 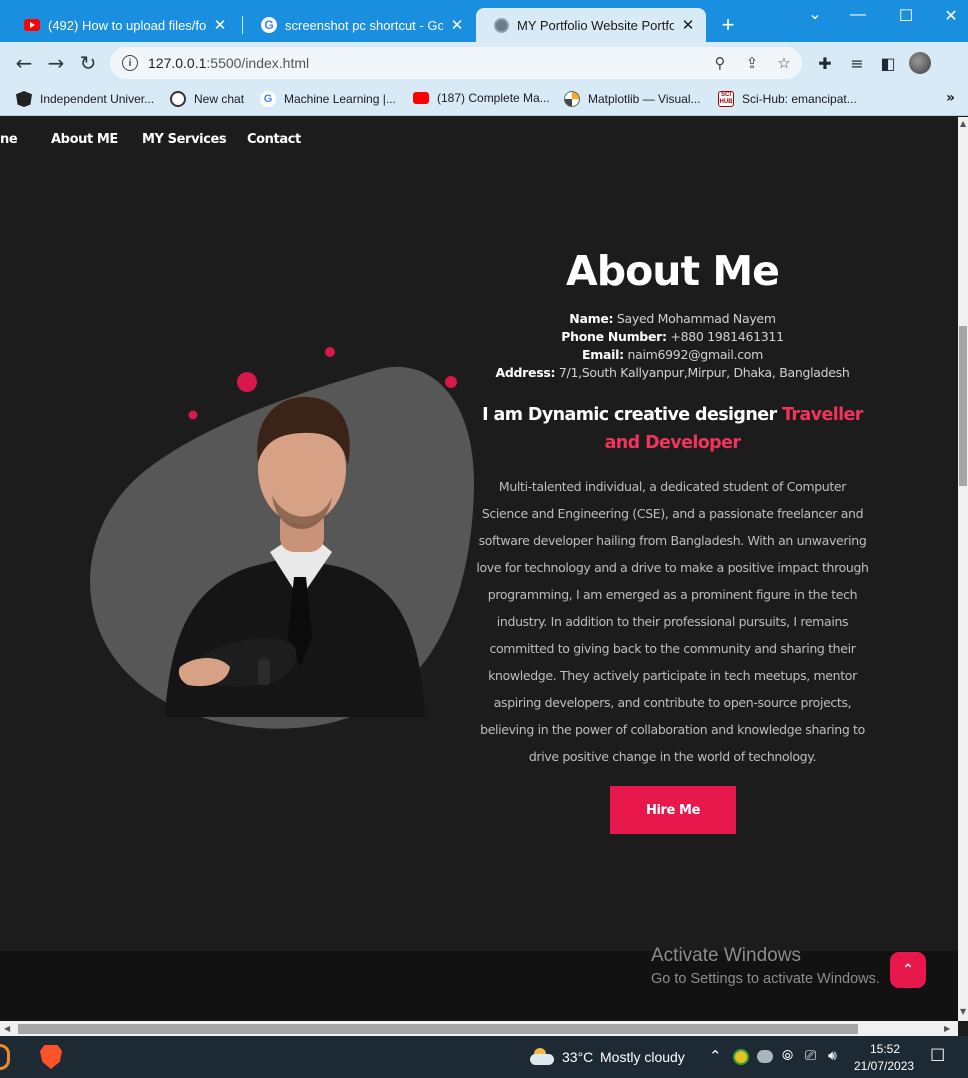 What do you see at coordinates (274, 139) in the screenshot?
I see `nav-contact: Contact` at bounding box center [274, 139].